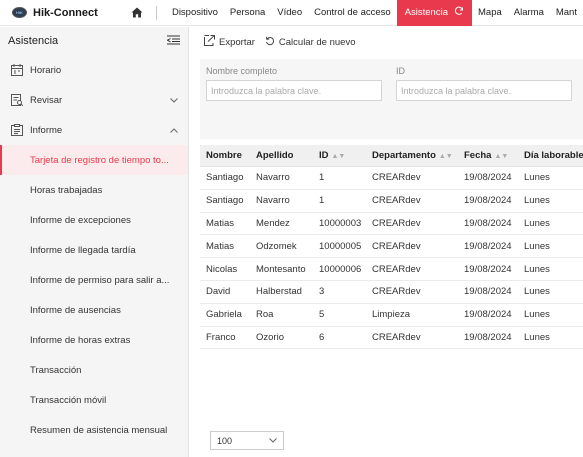 This screenshot has height=457, width=583. Describe the element at coordinates (174, 130) in the screenshot. I see `chevron-up-icon` at that location.